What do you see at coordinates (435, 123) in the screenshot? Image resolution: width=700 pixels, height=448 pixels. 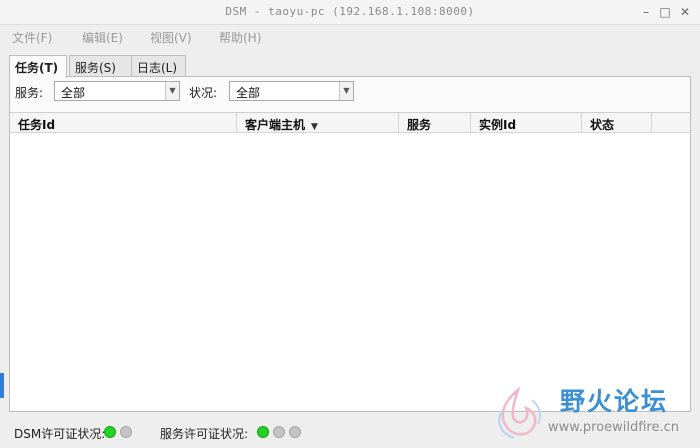 I see `column-header-service: 服务` at bounding box center [435, 123].